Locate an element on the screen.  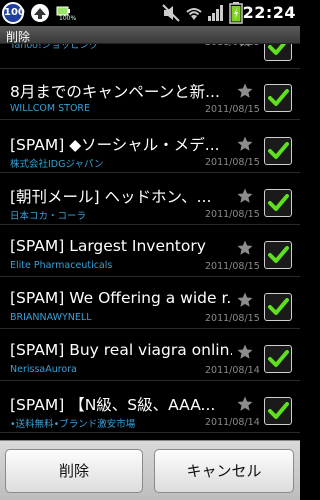
title-bar: 削除 is located at coordinates (150, 35).